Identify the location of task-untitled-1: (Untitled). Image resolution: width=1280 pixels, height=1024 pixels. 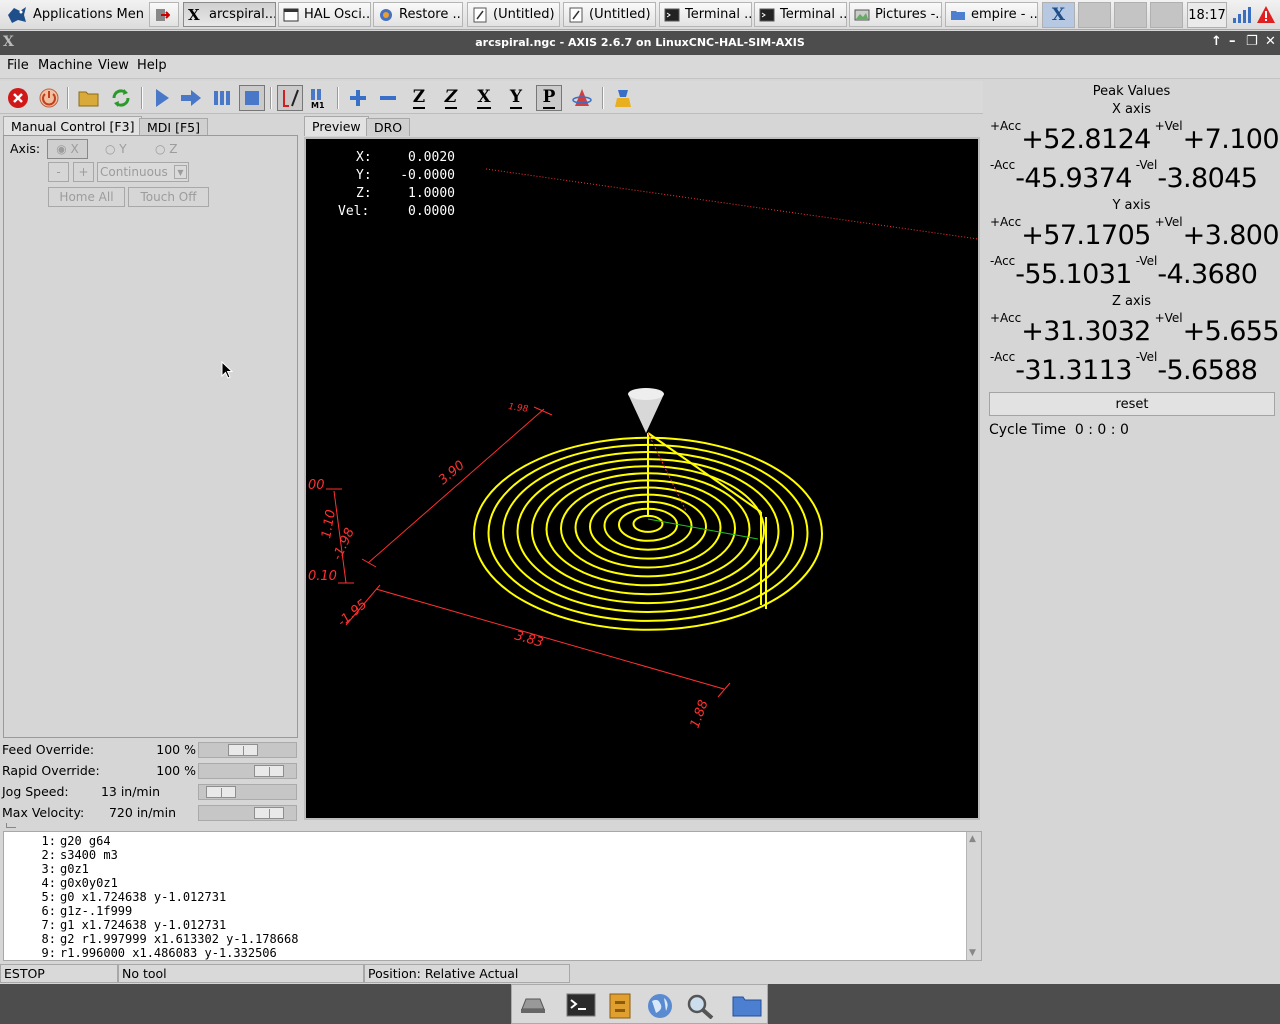
(513, 14).